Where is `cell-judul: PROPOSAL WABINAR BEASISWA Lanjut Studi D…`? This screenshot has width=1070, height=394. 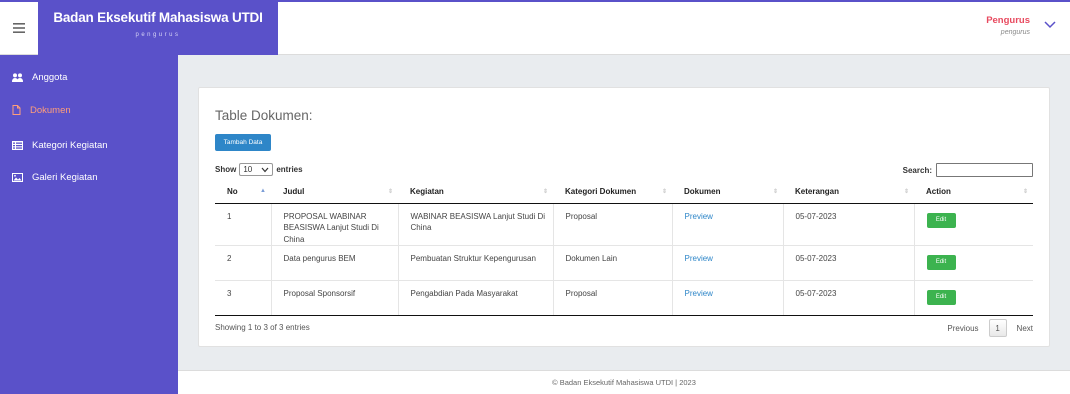
cell-judul: PROPOSAL WABINAR BEASISWA Lanjut Studi D… is located at coordinates (334, 225).